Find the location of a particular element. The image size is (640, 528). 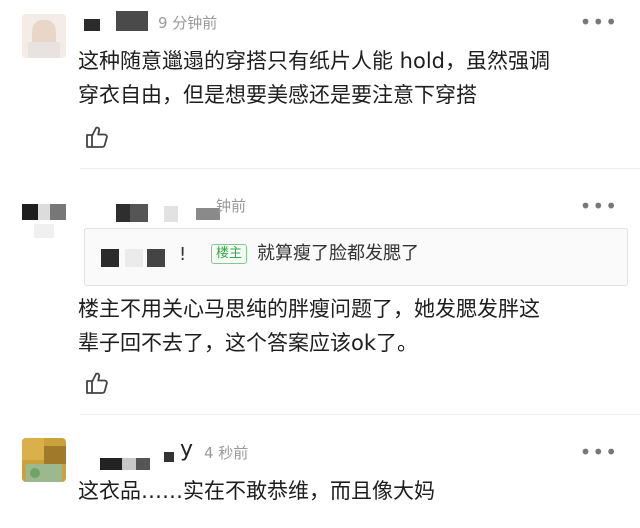

comment-text-line: 这衣品……实在不敢恭维，而且像大妈 is located at coordinates (256, 491).